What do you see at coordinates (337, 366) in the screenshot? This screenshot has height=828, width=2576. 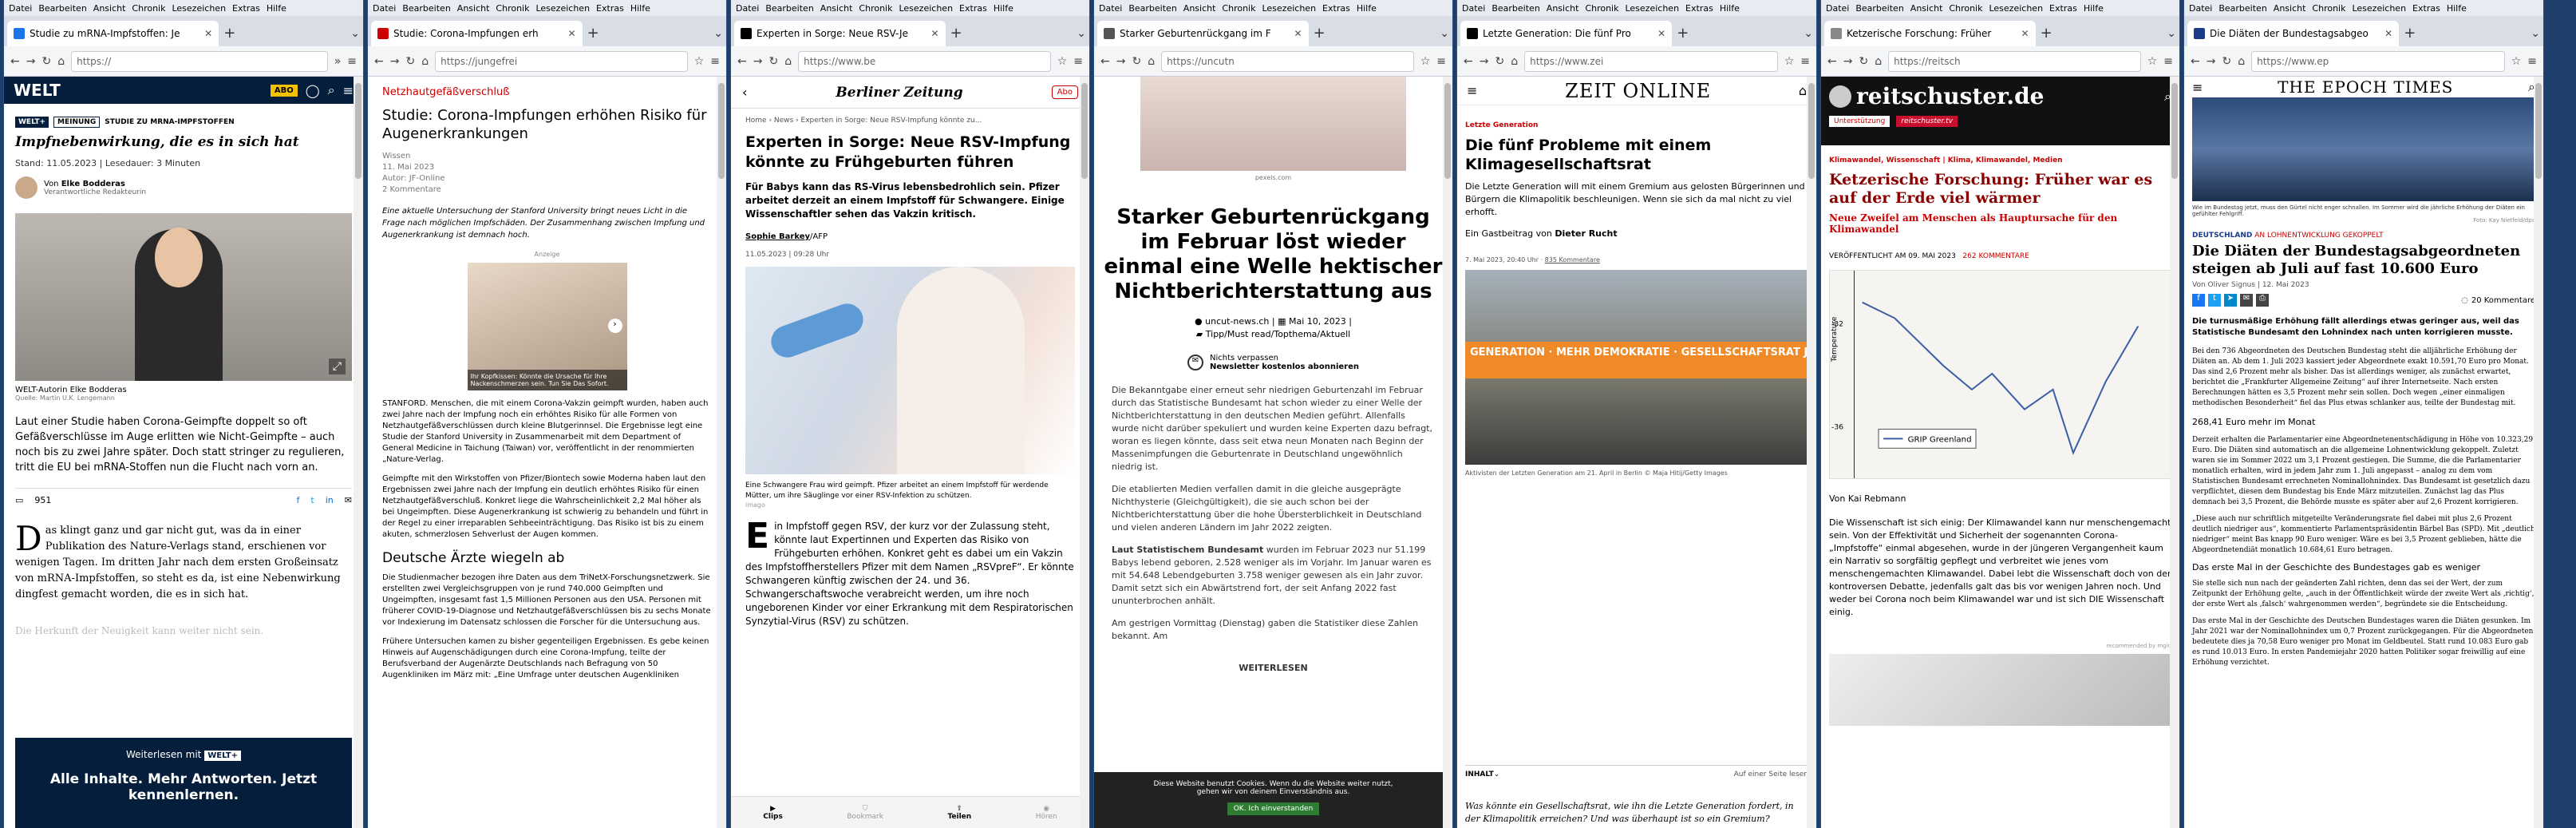 I see `expand-icon: ⤢` at bounding box center [337, 366].